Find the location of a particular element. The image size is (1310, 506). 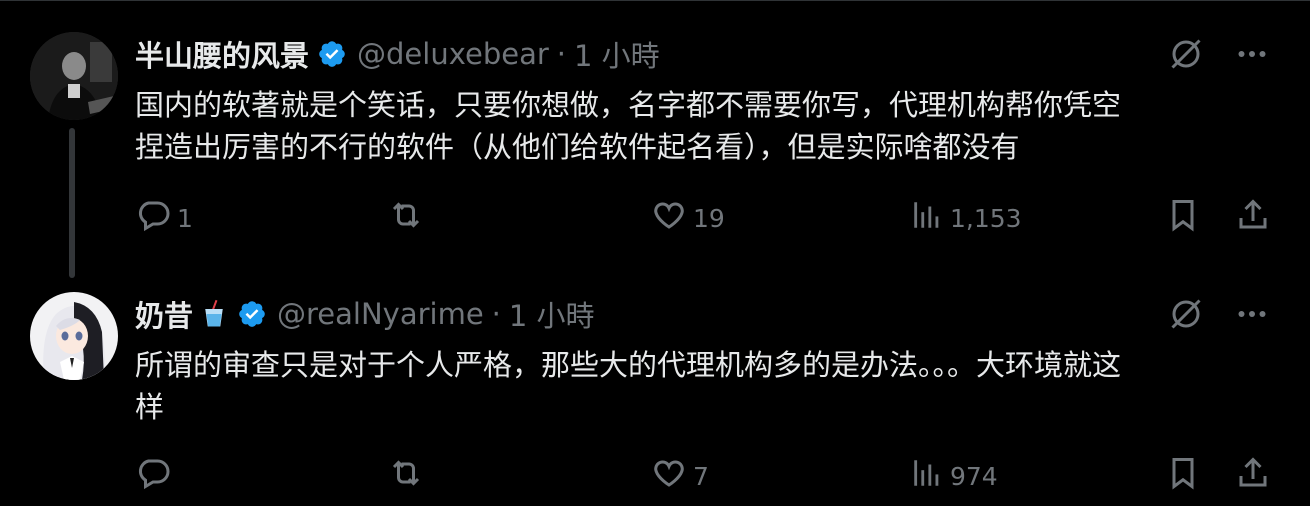

tweet-text-line: 捏造出厉害的不行的软件（从他们给软件起名看），但是实际啥都没有 is located at coordinates (577, 147).